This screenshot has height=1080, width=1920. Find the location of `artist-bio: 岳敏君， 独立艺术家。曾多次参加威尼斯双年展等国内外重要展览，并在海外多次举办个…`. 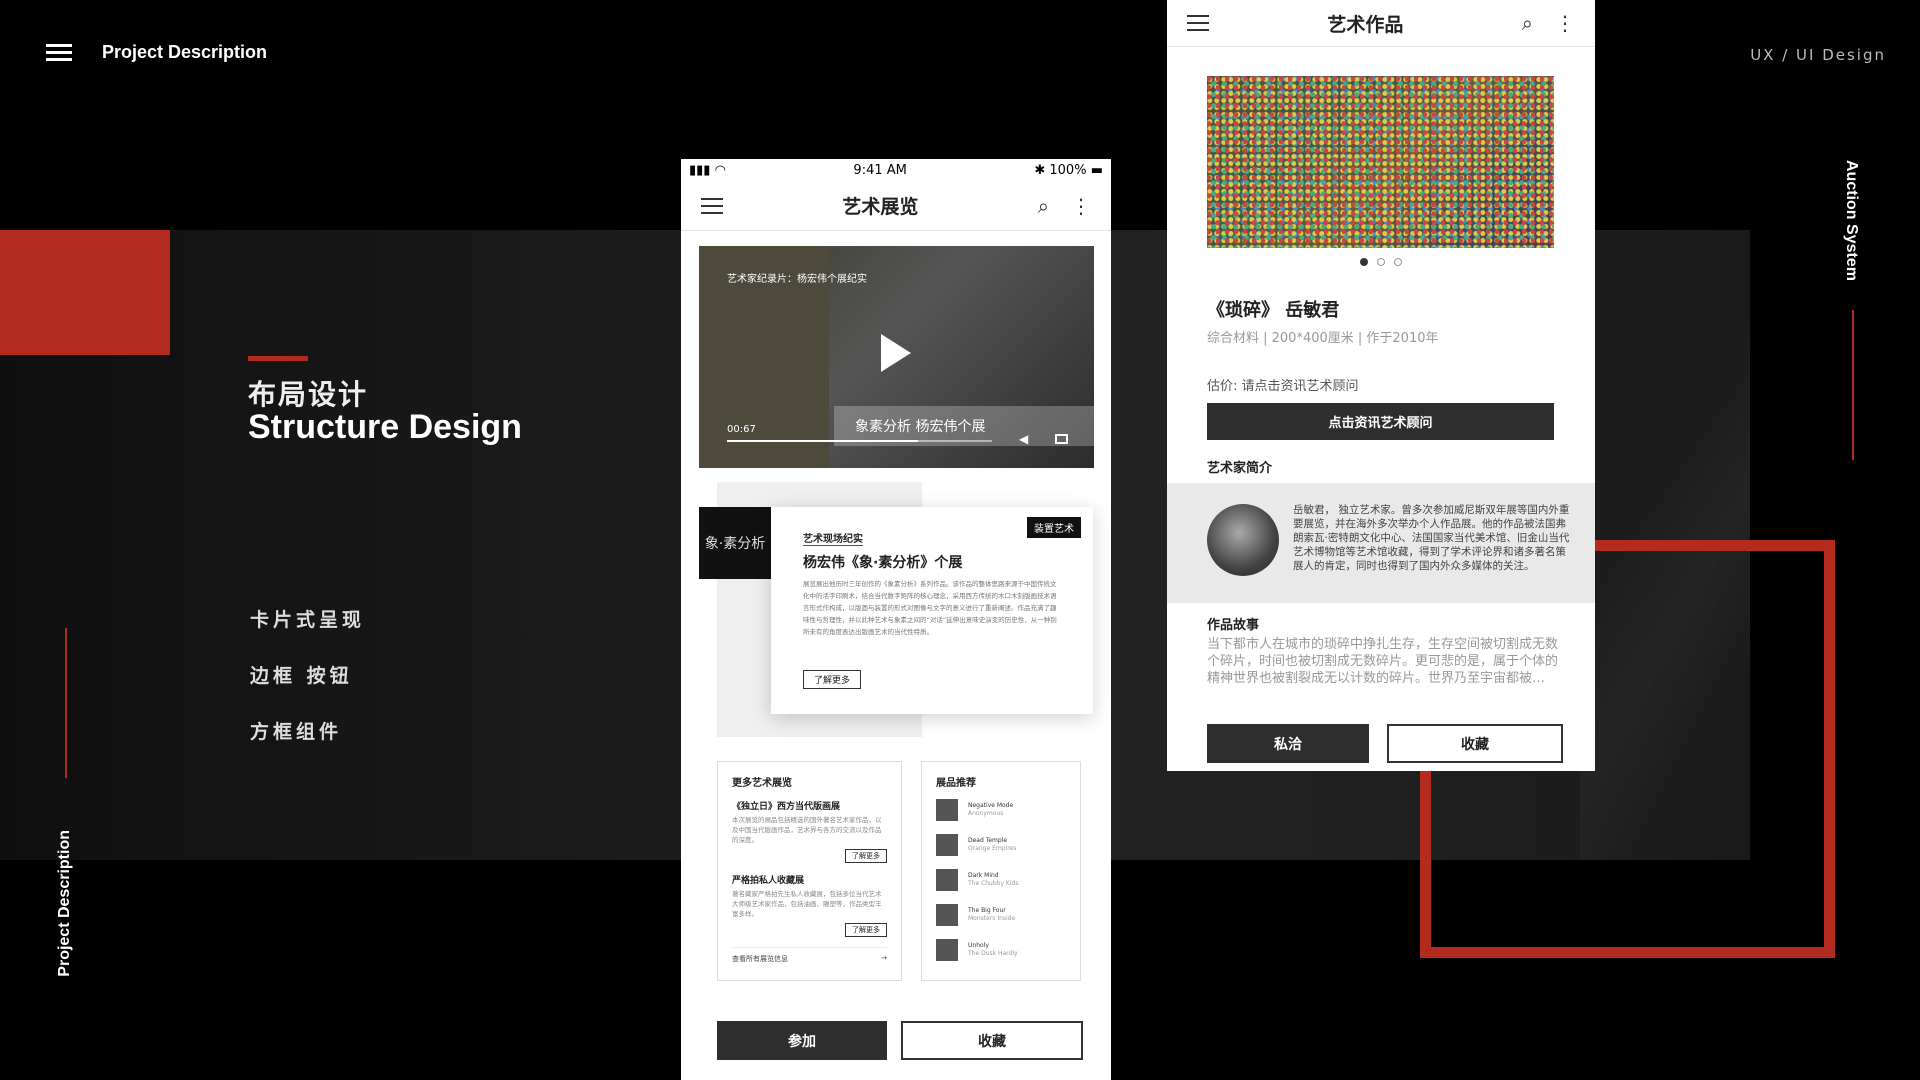

artist-bio: 岳敏君， 独立艺术家。曾多次参加威尼斯双年展等国内外重要展览，并在海外多次举办个… is located at coordinates (1431, 538).